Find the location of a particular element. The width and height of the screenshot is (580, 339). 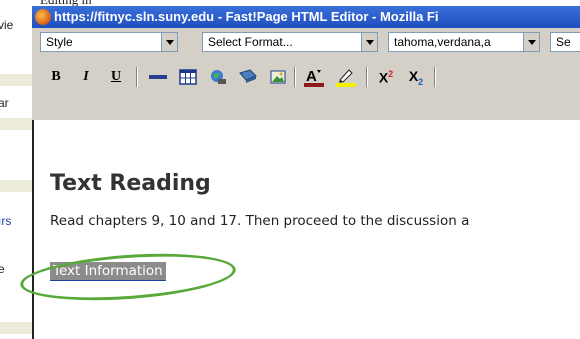

subscript-x: X is located at coordinates (413, 75).